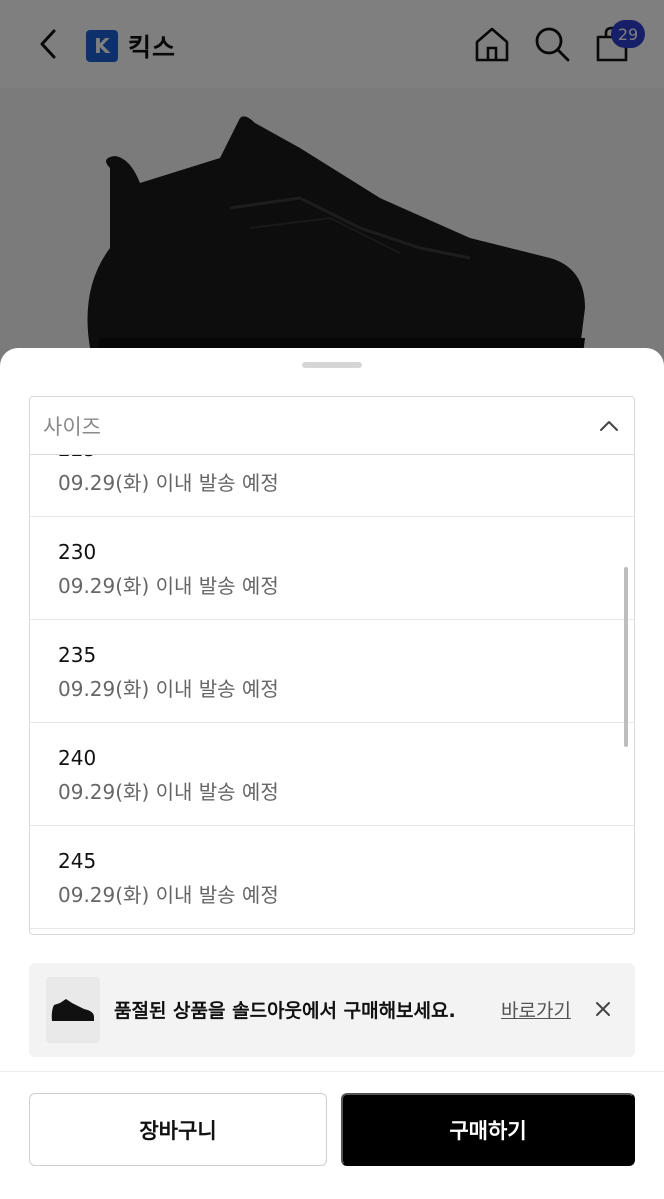  Describe the element at coordinates (536, 1009) in the screenshot. I see `soldout-shortcut-link: 바로가기` at that location.